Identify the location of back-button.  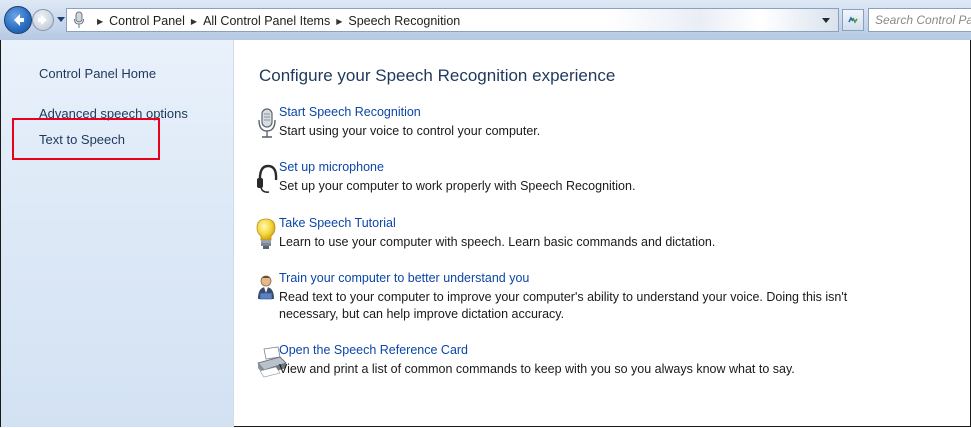
(18, 20).